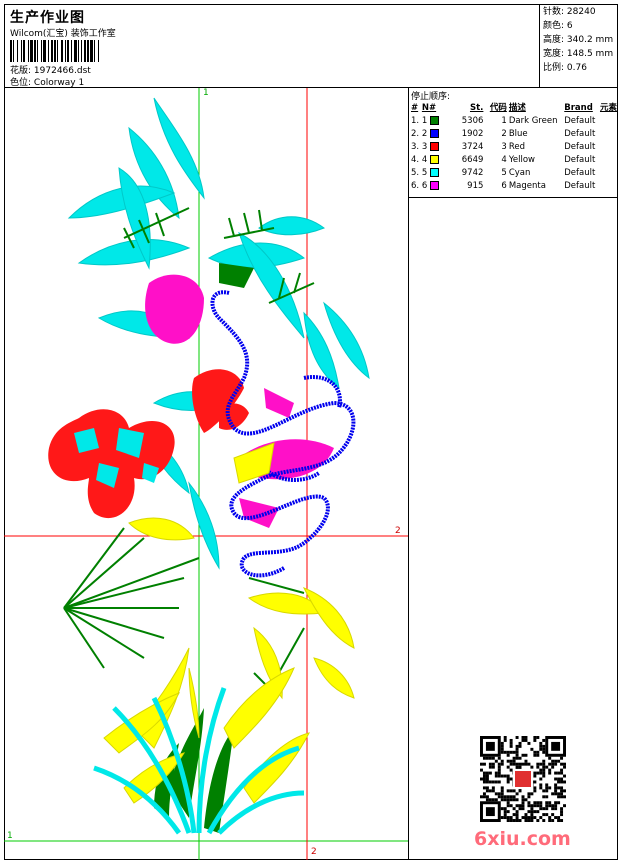 The width and height of the screenshot is (620, 860). What do you see at coordinates (63, 34) in the screenshot?
I see `company-name: Wilcom(汇宝) 装饰工作室` at bounding box center [63, 34].